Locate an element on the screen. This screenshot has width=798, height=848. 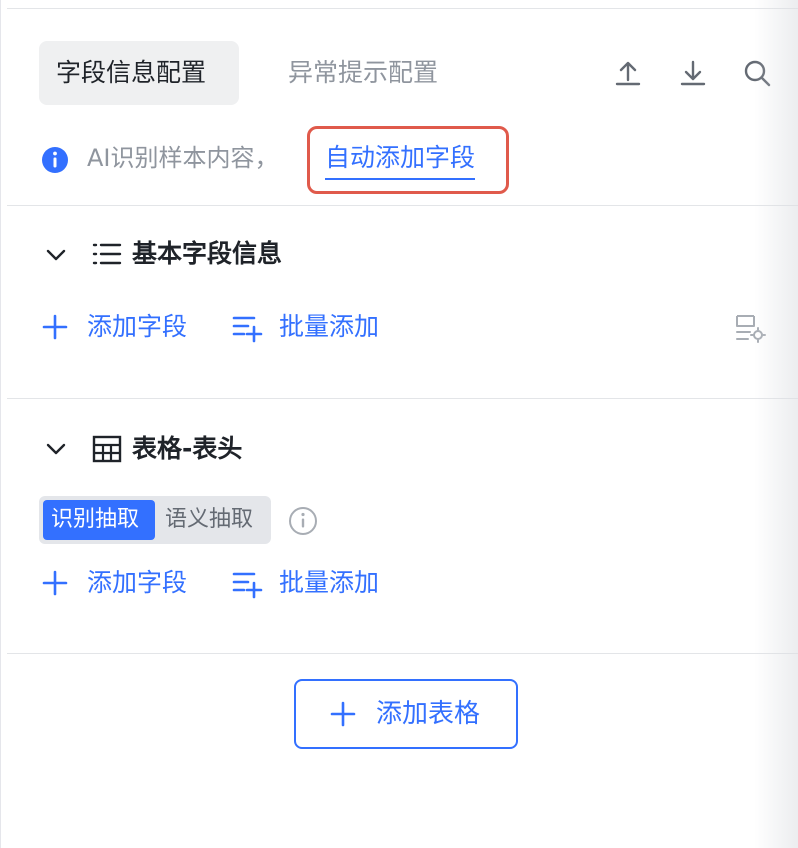
scroll-shadow is located at coordinates (776, 424).